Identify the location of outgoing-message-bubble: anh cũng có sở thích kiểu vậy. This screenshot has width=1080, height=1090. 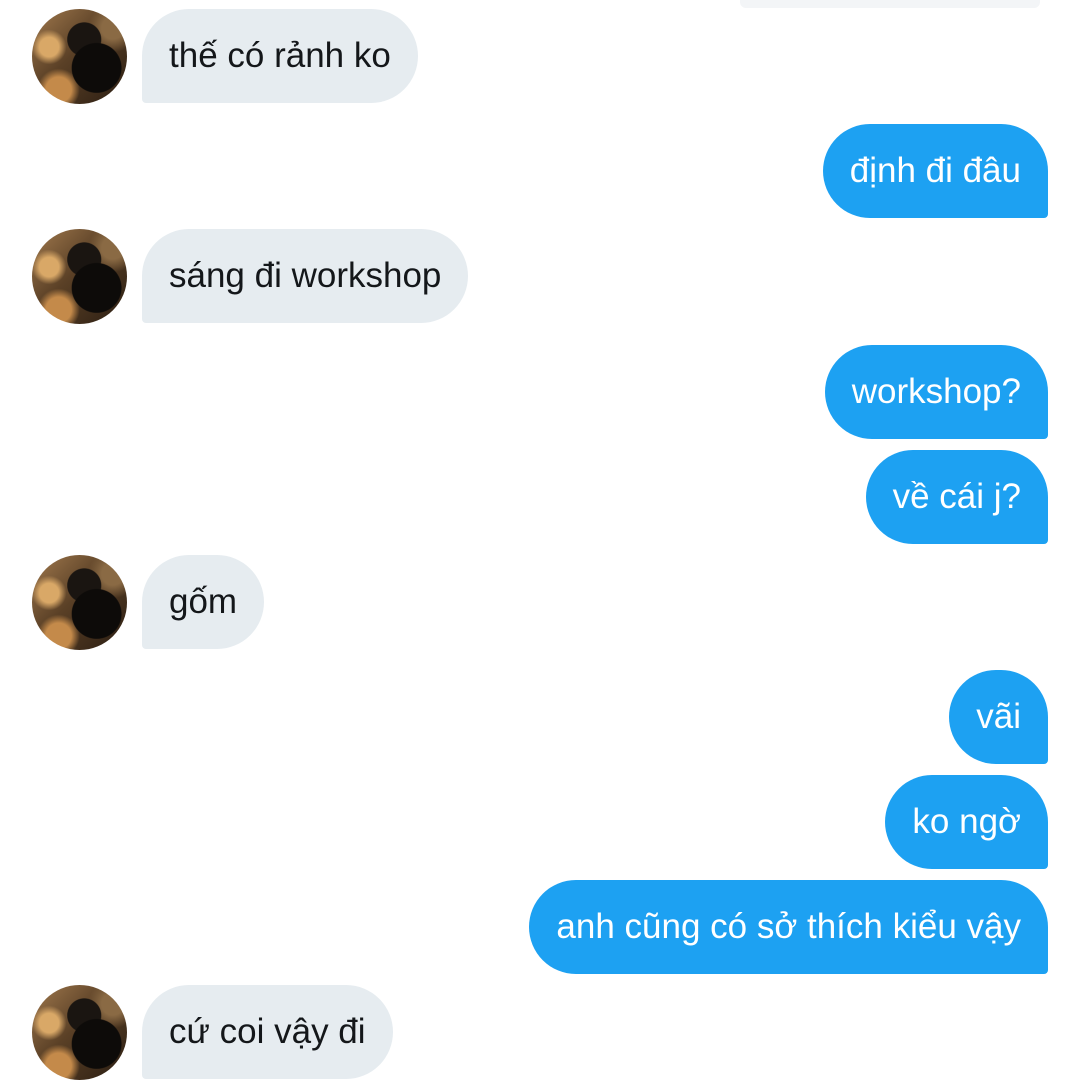
(788, 927).